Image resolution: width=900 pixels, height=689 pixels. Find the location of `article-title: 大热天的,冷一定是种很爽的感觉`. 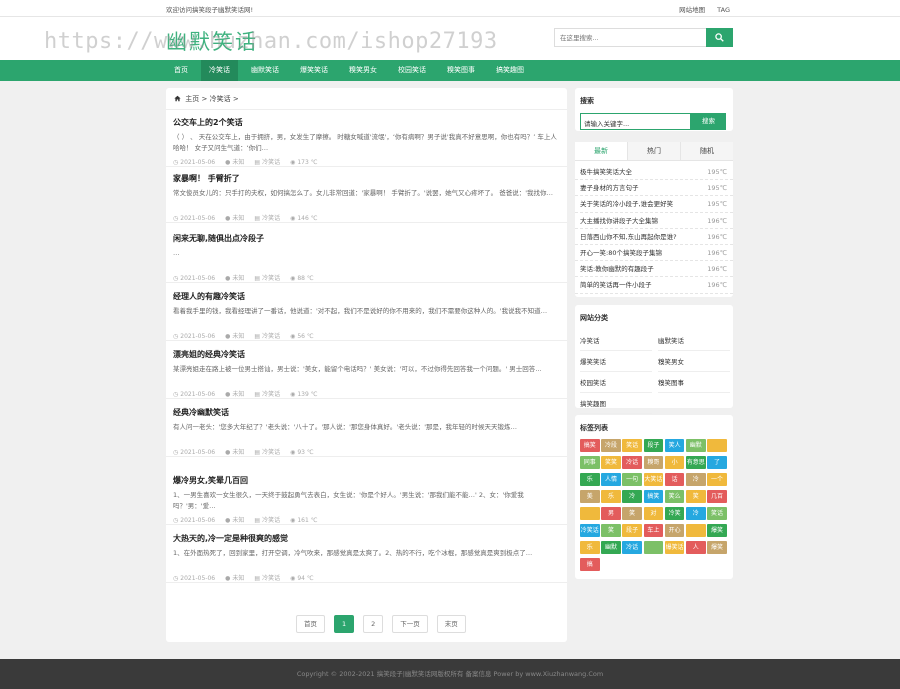

article-title: 大热天的,冷一定是种很爽的感觉 is located at coordinates (366, 538).